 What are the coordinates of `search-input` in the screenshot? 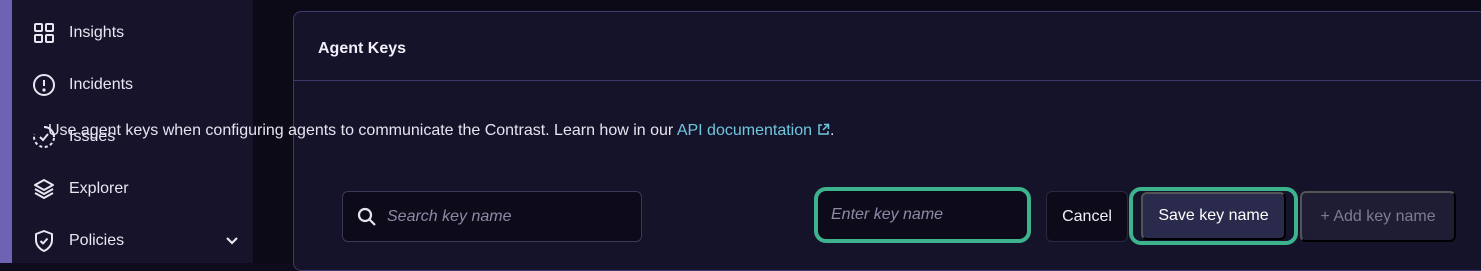 It's located at (507, 216).